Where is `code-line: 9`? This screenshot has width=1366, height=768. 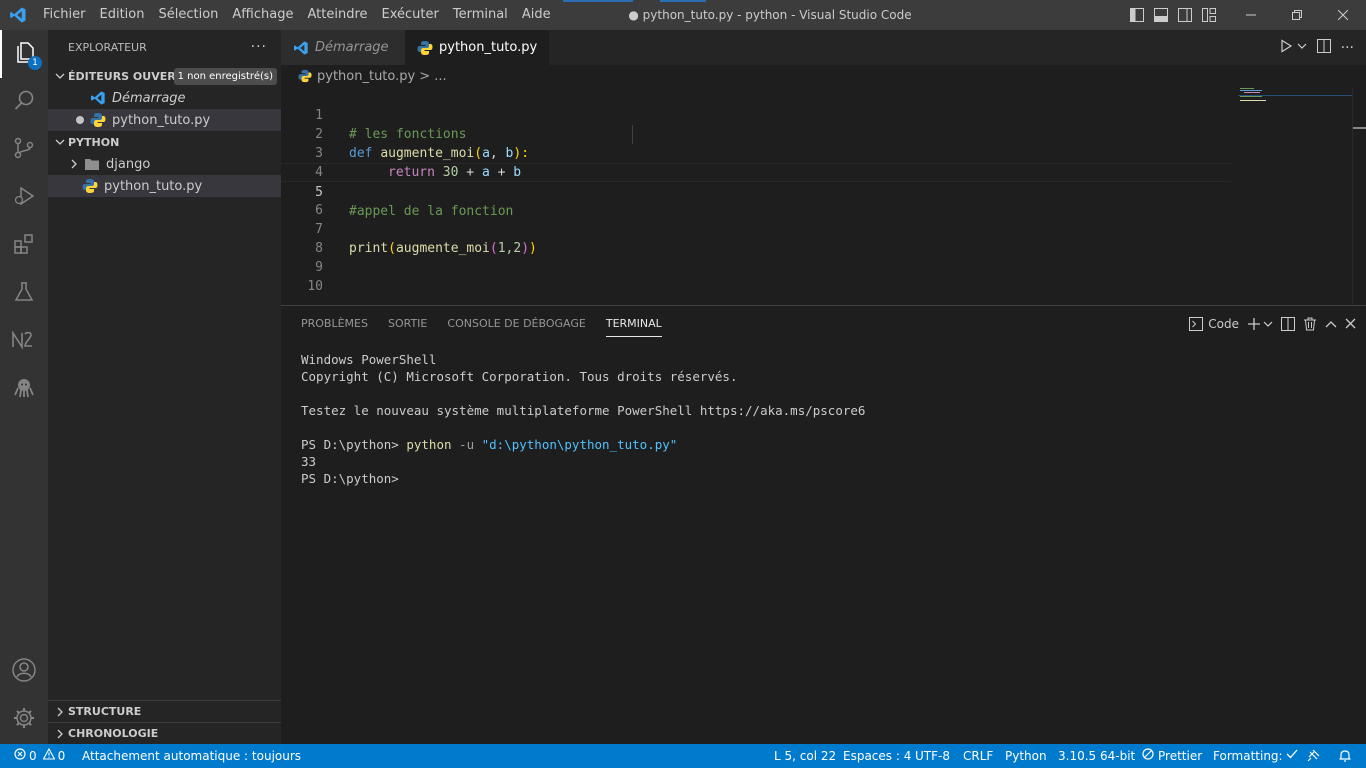
code-line: 9 is located at coordinates (756, 257).